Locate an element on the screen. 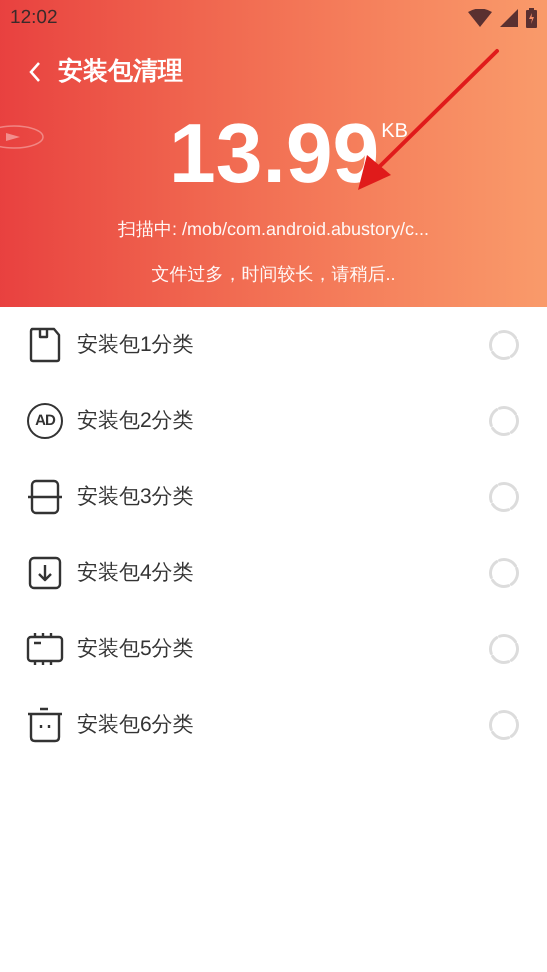 The image size is (547, 972). status-time: 12:02 is located at coordinates (34, 18).